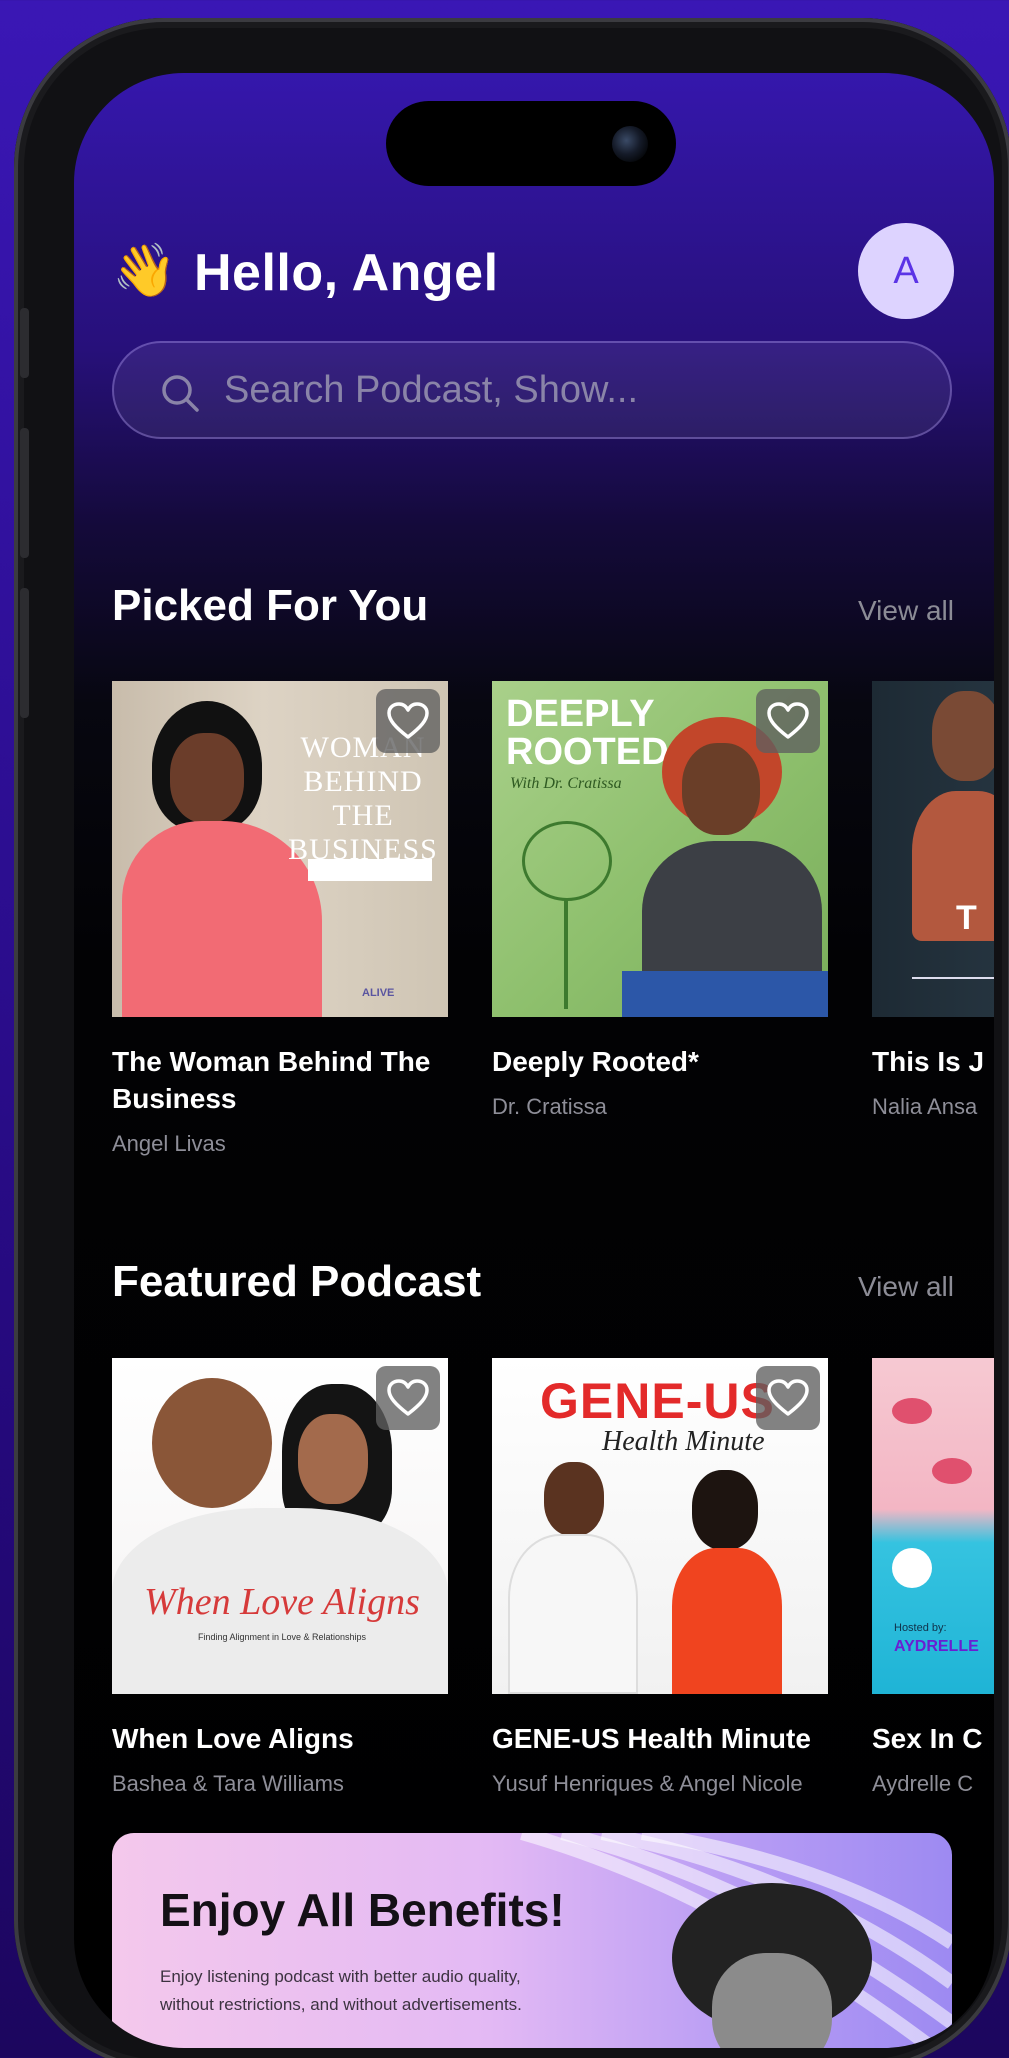  Describe the element at coordinates (933, 1526) in the screenshot. I see `podcast-cover: Hosted by: AYDRELLE` at that location.